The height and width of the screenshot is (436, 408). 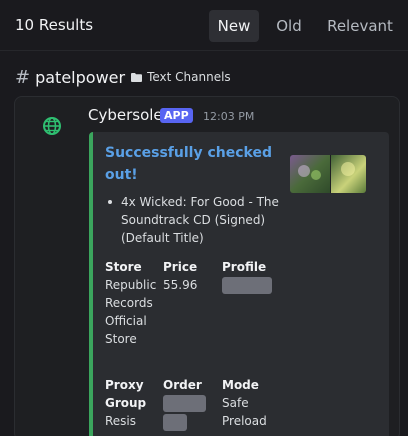 I want to click on search-results-header: 10 Results New Old Relevant, so click(x=204, y=25).